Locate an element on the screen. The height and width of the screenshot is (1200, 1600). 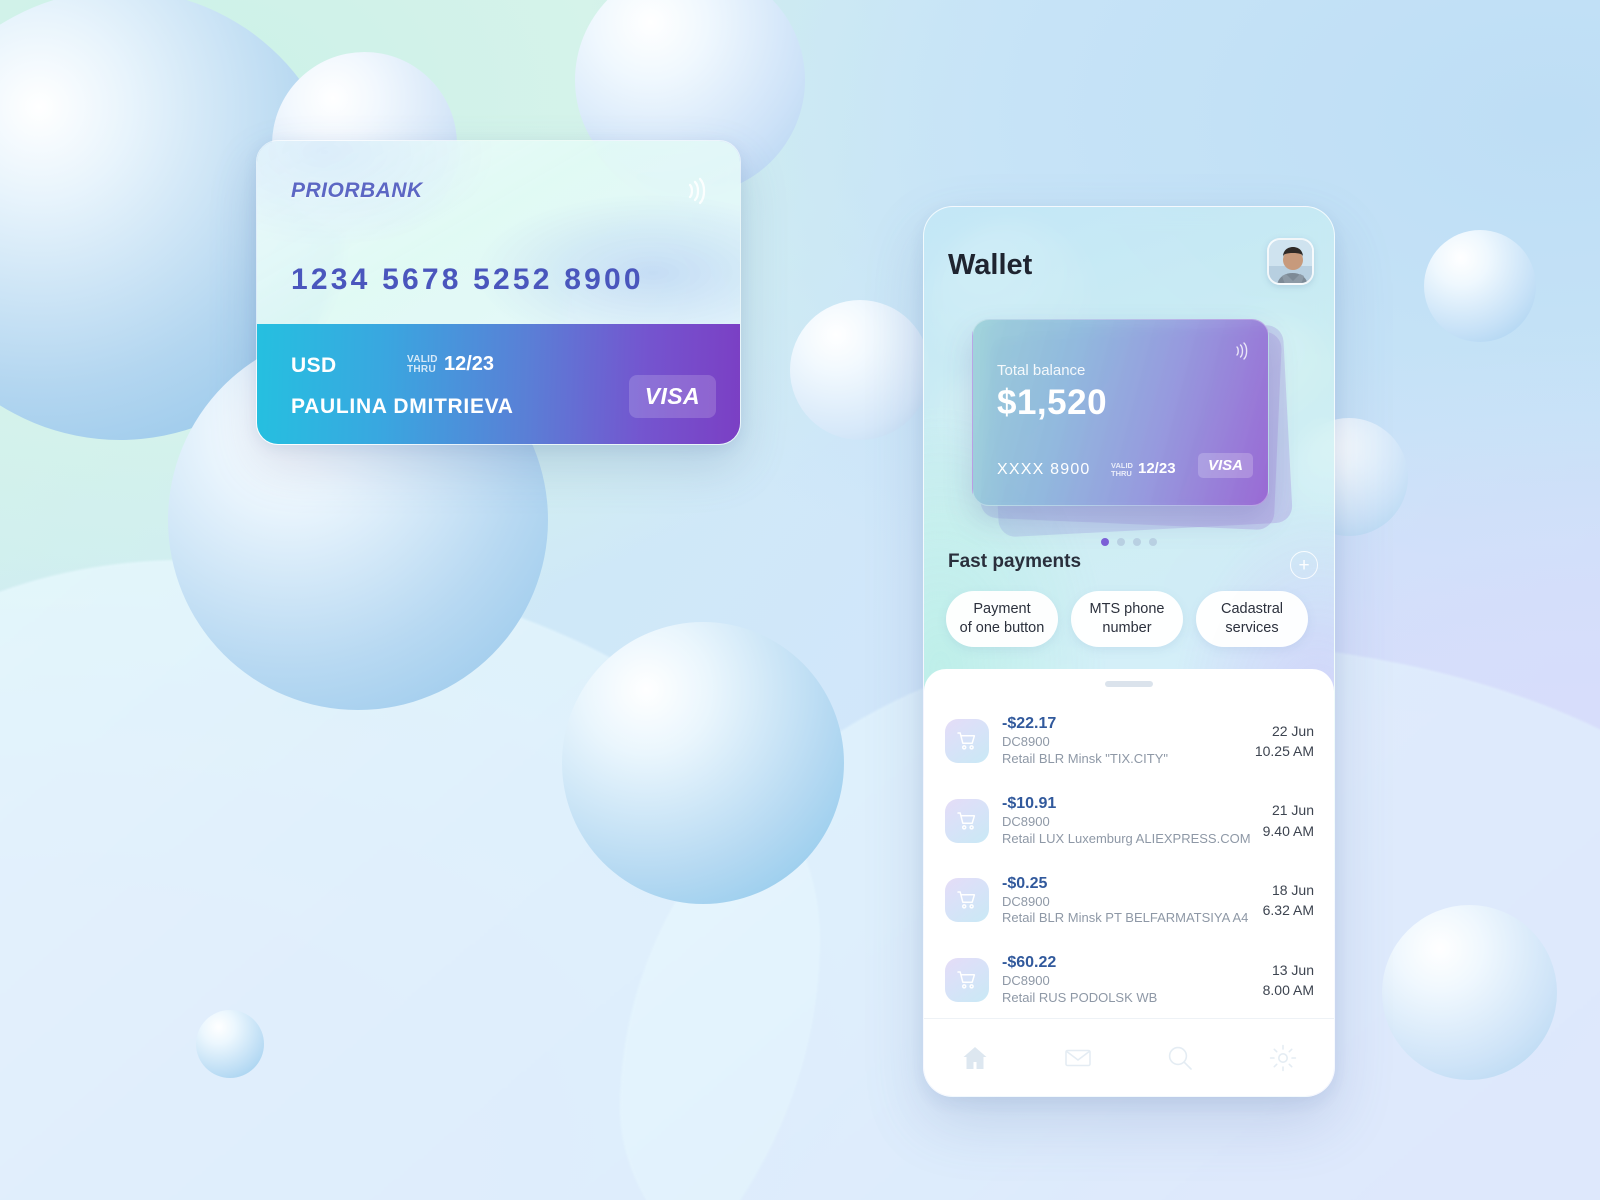
card-holder-name: PAULINA DMITRIEVA is located at coordinates (402, 406).